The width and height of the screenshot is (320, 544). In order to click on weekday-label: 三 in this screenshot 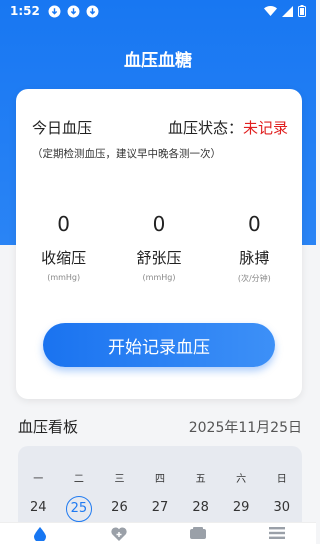, I will do `click(119, 479)`.